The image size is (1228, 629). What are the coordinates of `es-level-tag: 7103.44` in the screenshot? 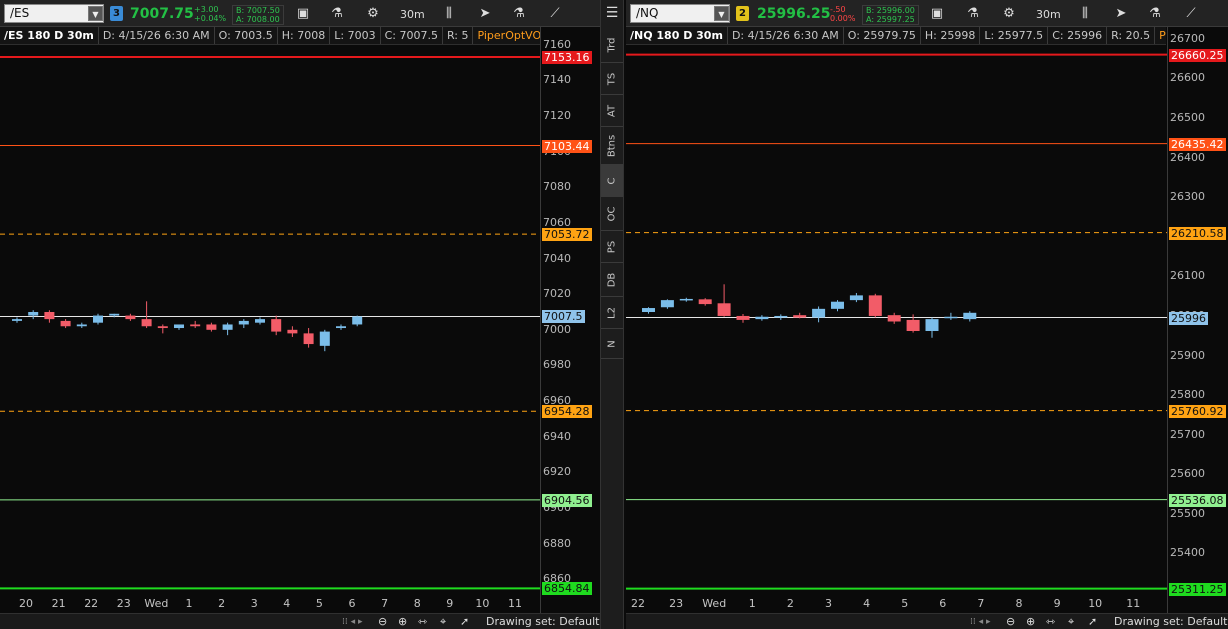 It's located at (567, 146).